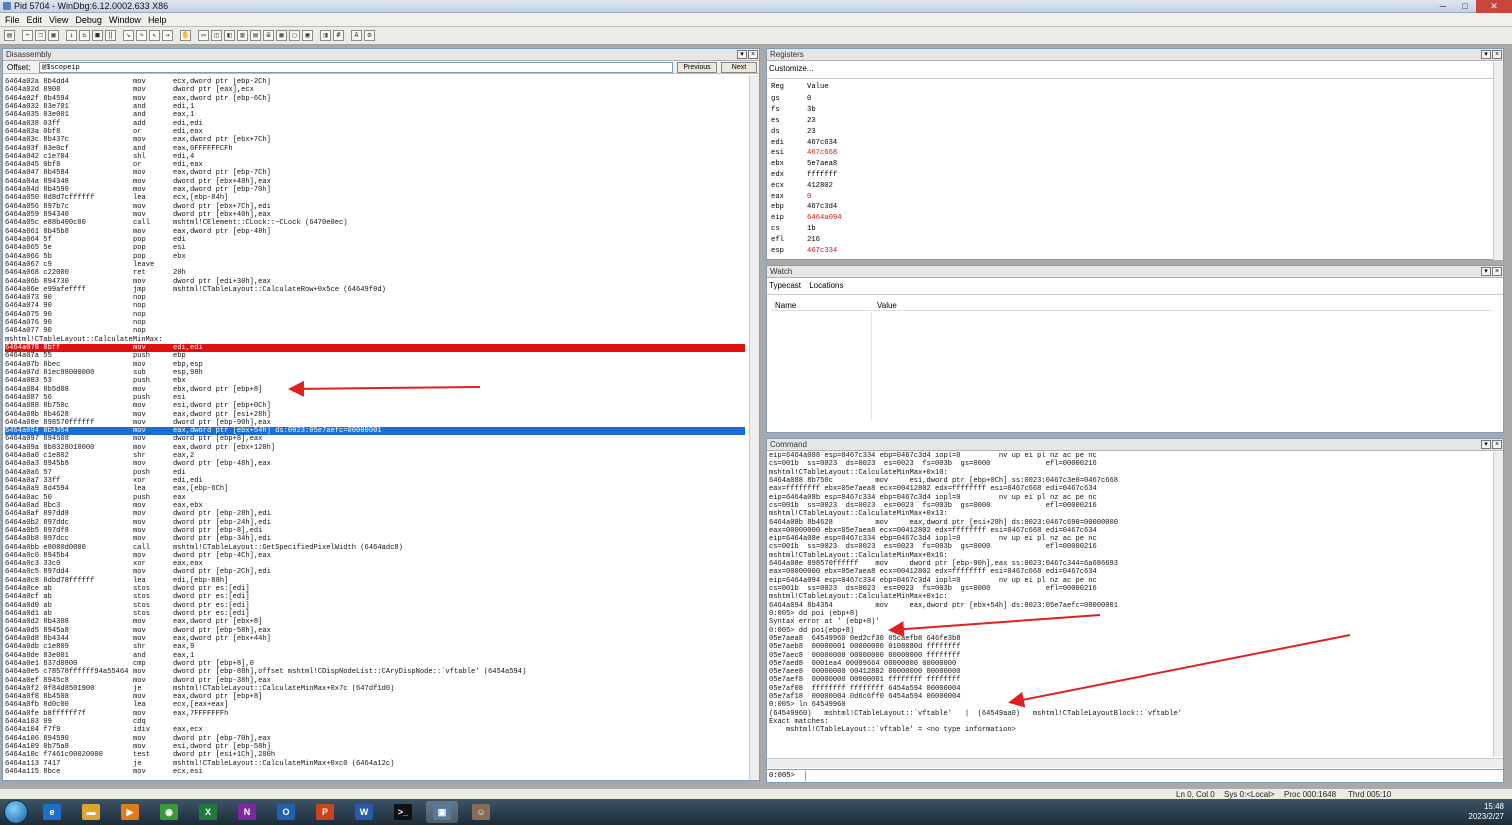 The height and width of the screenshot is (825, 1512). I want to click on register-row: ebx 5e7aea8, so click(806, 164).